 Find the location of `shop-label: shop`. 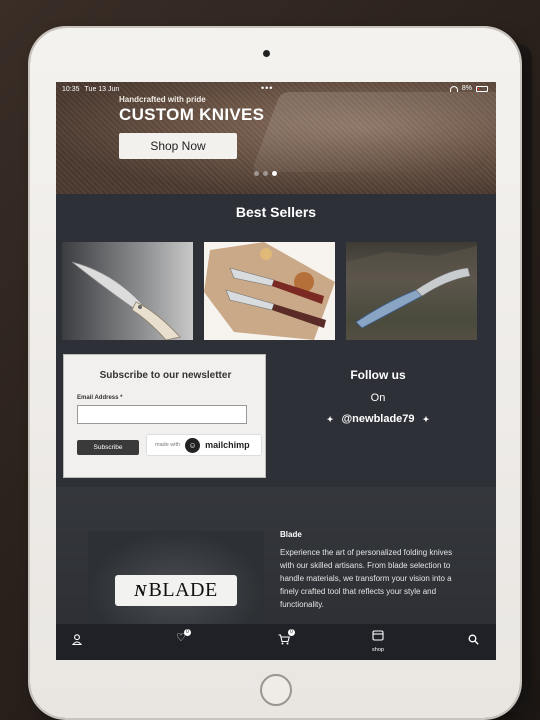

shop-label: shop is located at coordinates (378, 650).